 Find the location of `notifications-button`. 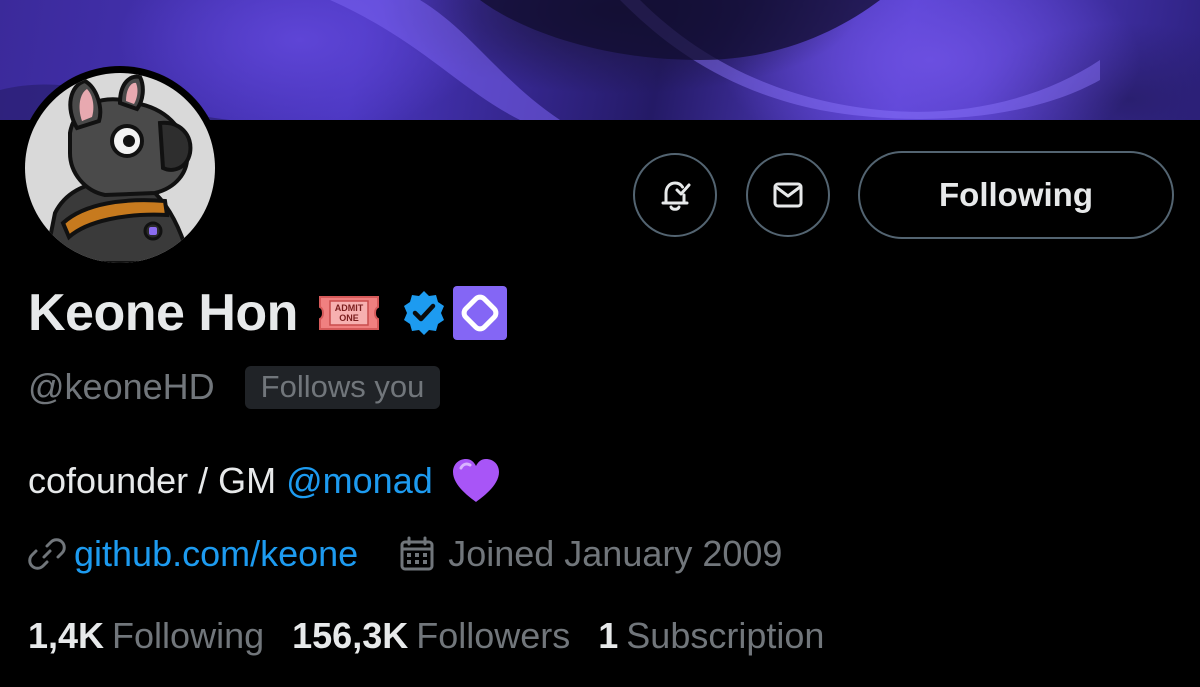

notifications-button is located at coordinates (675, 195).